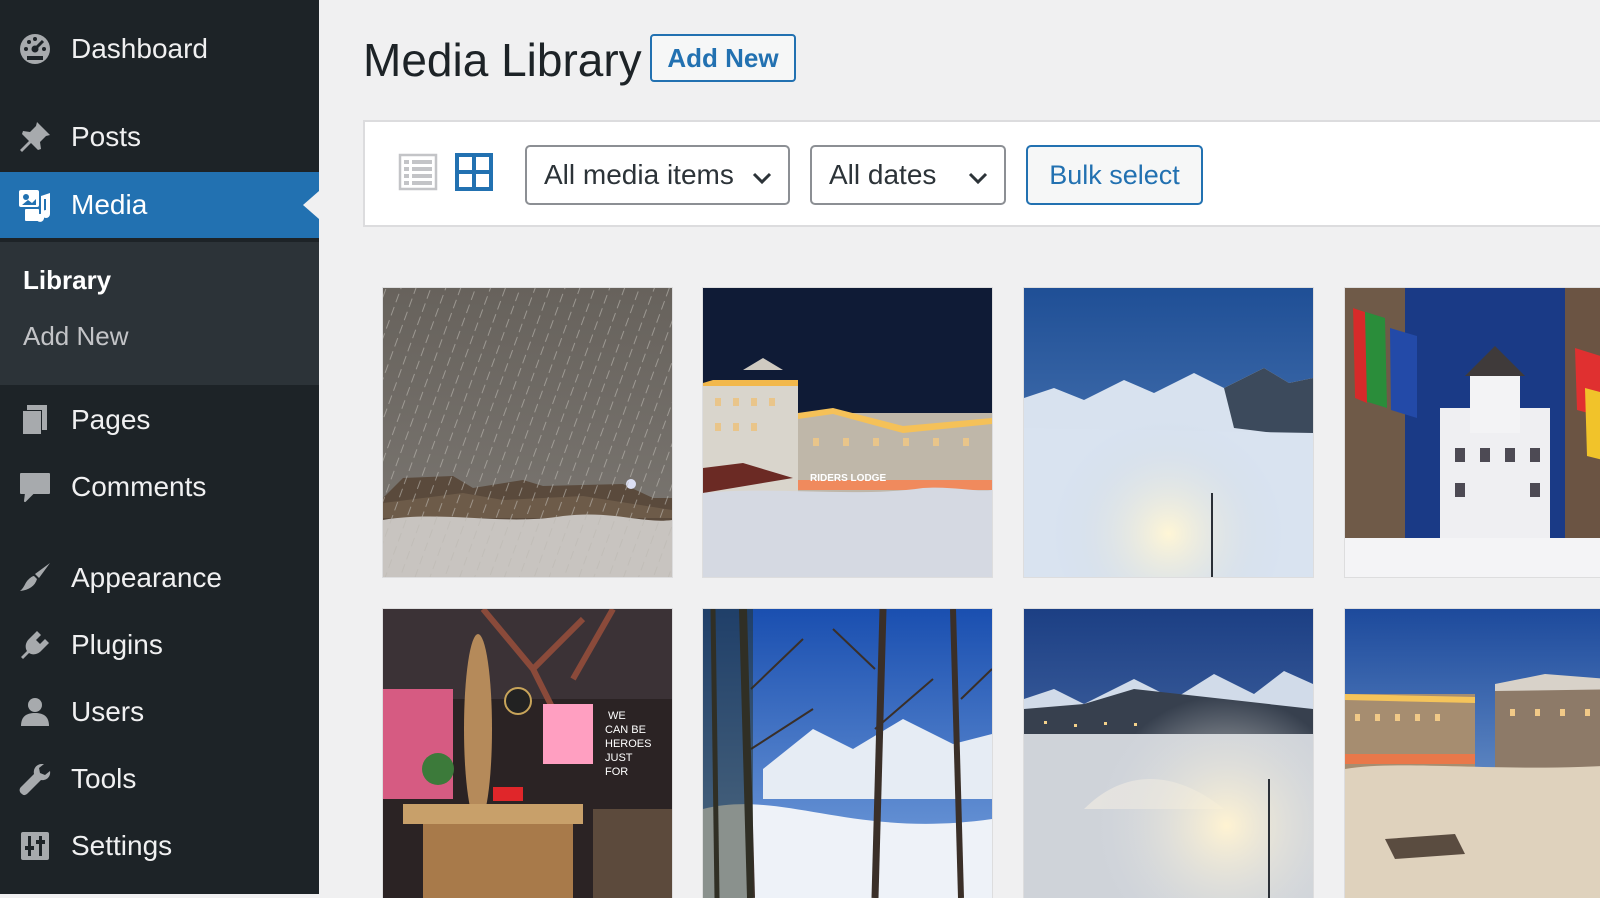 This screenshot has height=898, width=1600. Describe the element at coordinates (311, 205) in the screenshot. I see `current-menu-arrow` at that location.